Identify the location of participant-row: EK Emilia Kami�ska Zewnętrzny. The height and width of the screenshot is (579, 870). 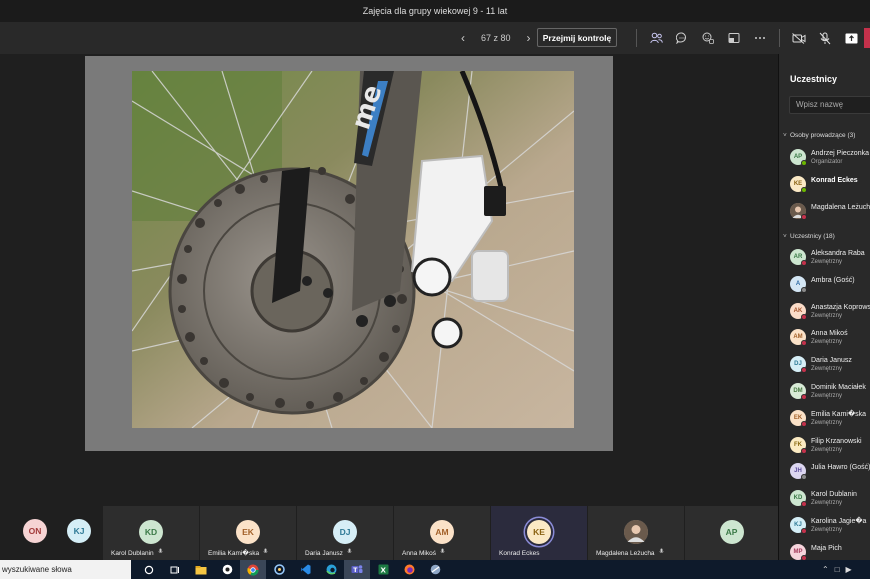
(830, 421).